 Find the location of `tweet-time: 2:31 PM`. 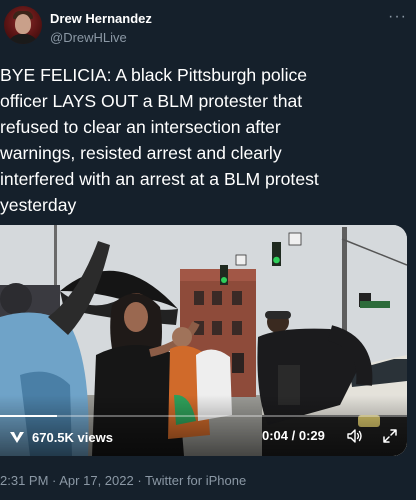

tweet-time: 2:31 PM is located at coordinates (24, 480).